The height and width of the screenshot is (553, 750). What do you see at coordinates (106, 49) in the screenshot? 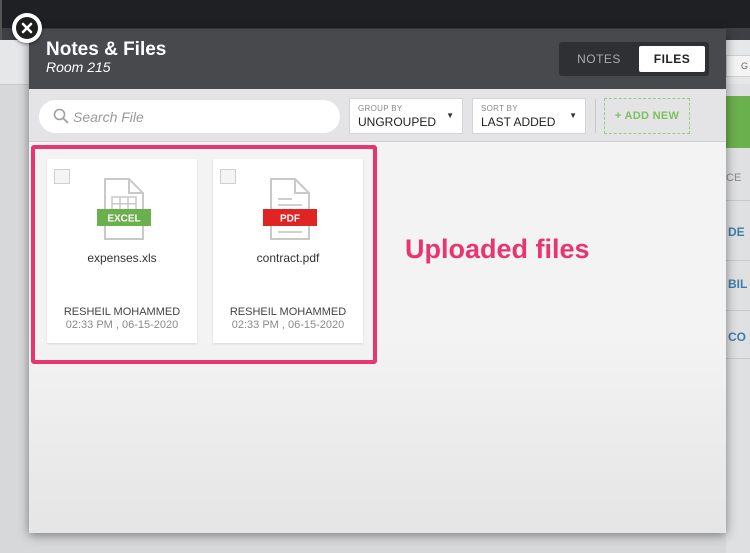
I see `modal-title: Notes & Files` at bounding box center [106, 49].